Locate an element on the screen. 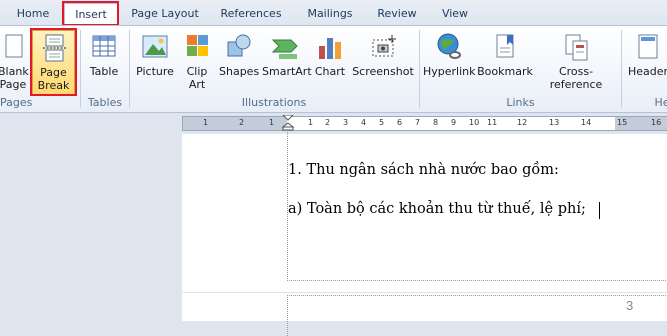  ruler-number: 3 is located at coordinates (346, 122).